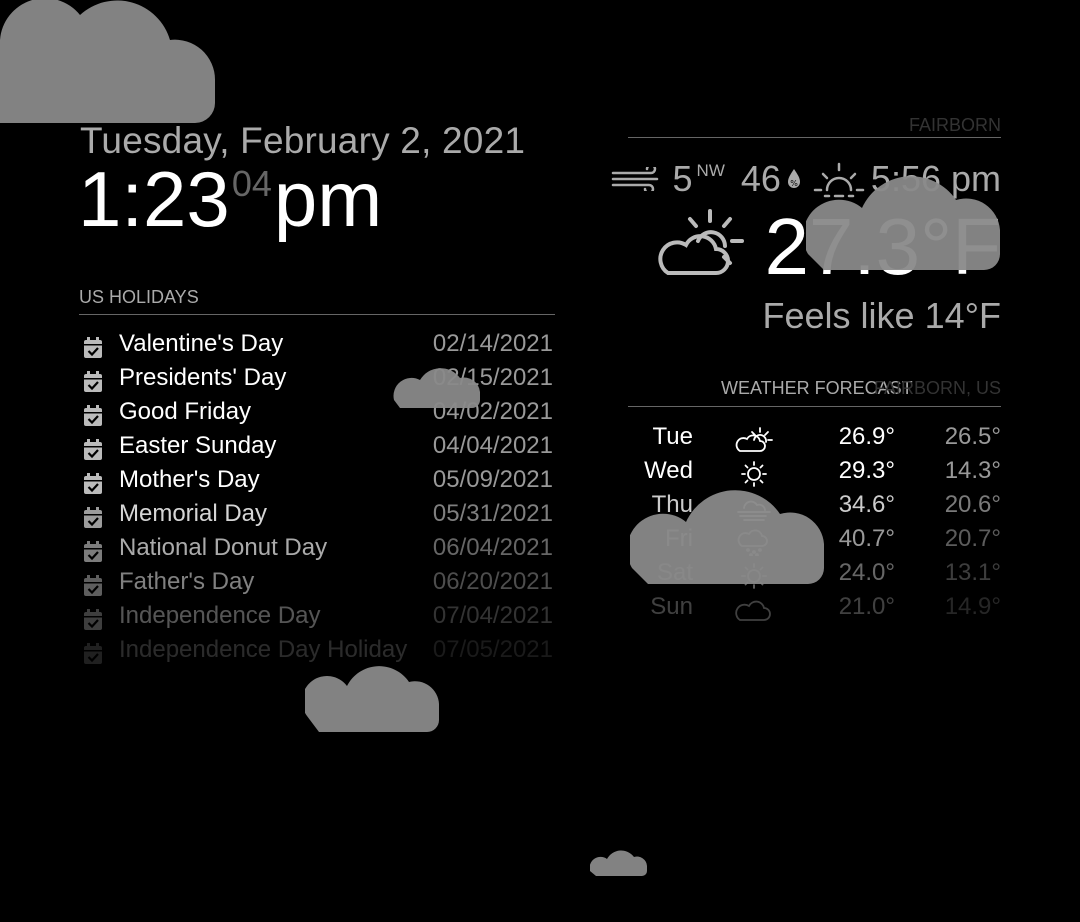  What do you see at coordinates (954, 125) in the screenshot?
I see `current-weather-location: FAIRBORN` at bounding box center [954, 125].